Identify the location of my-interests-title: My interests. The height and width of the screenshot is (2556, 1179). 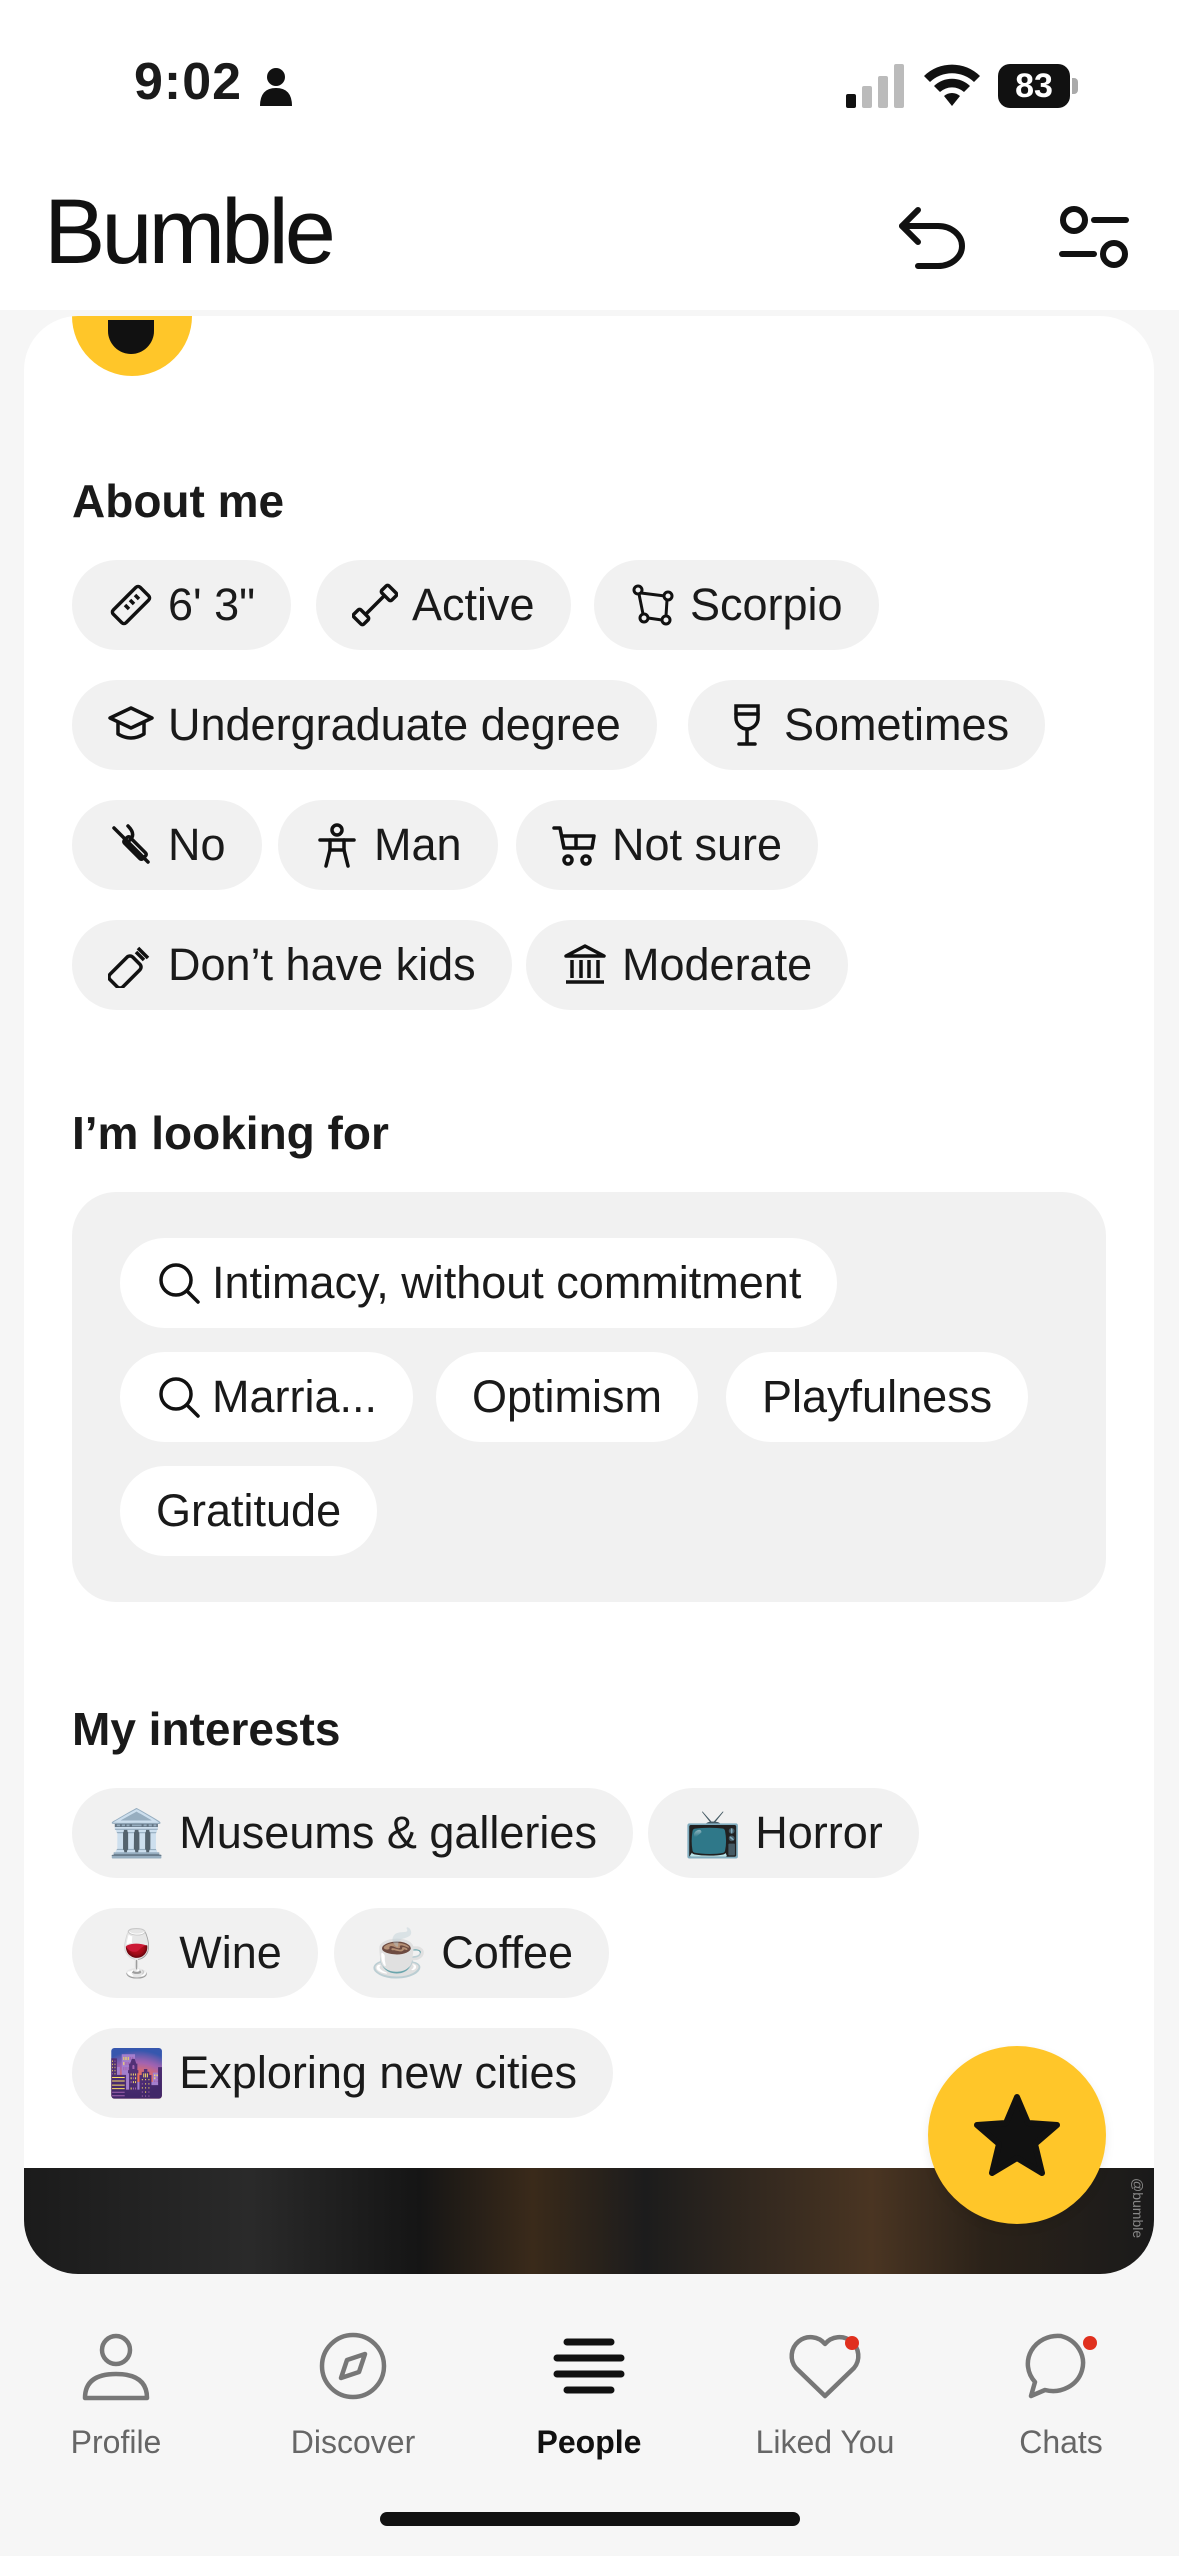
(206, 1729).